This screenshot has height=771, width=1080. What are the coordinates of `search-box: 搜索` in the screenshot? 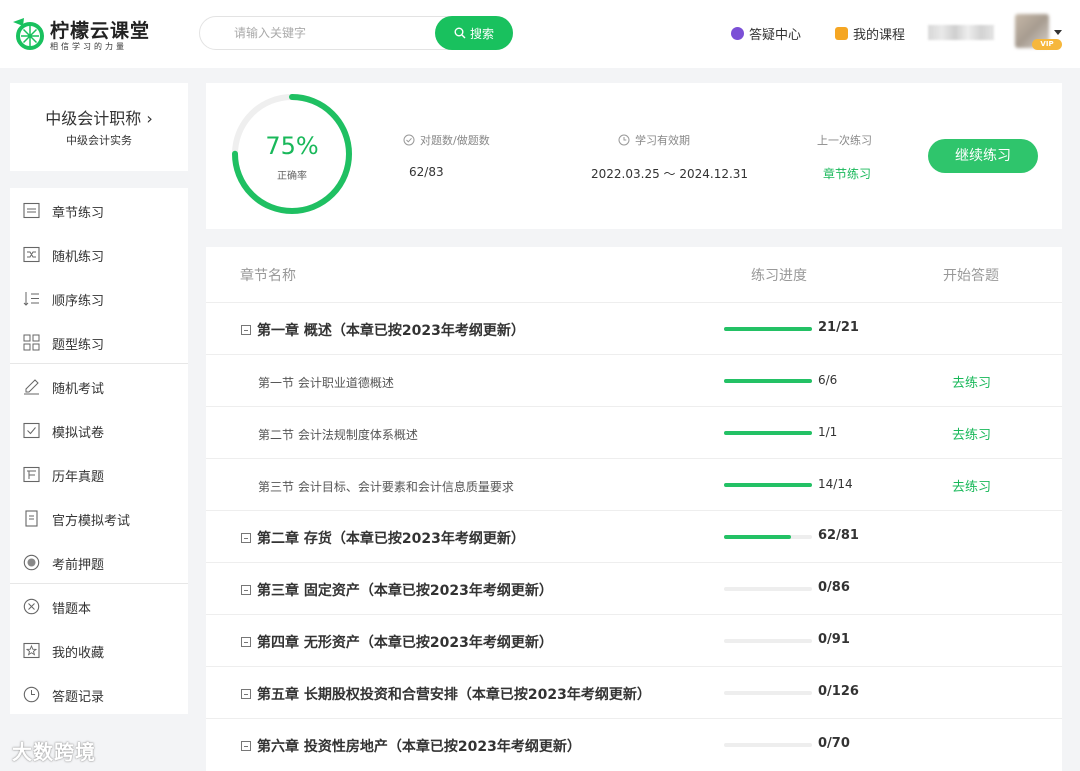 It's located at (356, 33).